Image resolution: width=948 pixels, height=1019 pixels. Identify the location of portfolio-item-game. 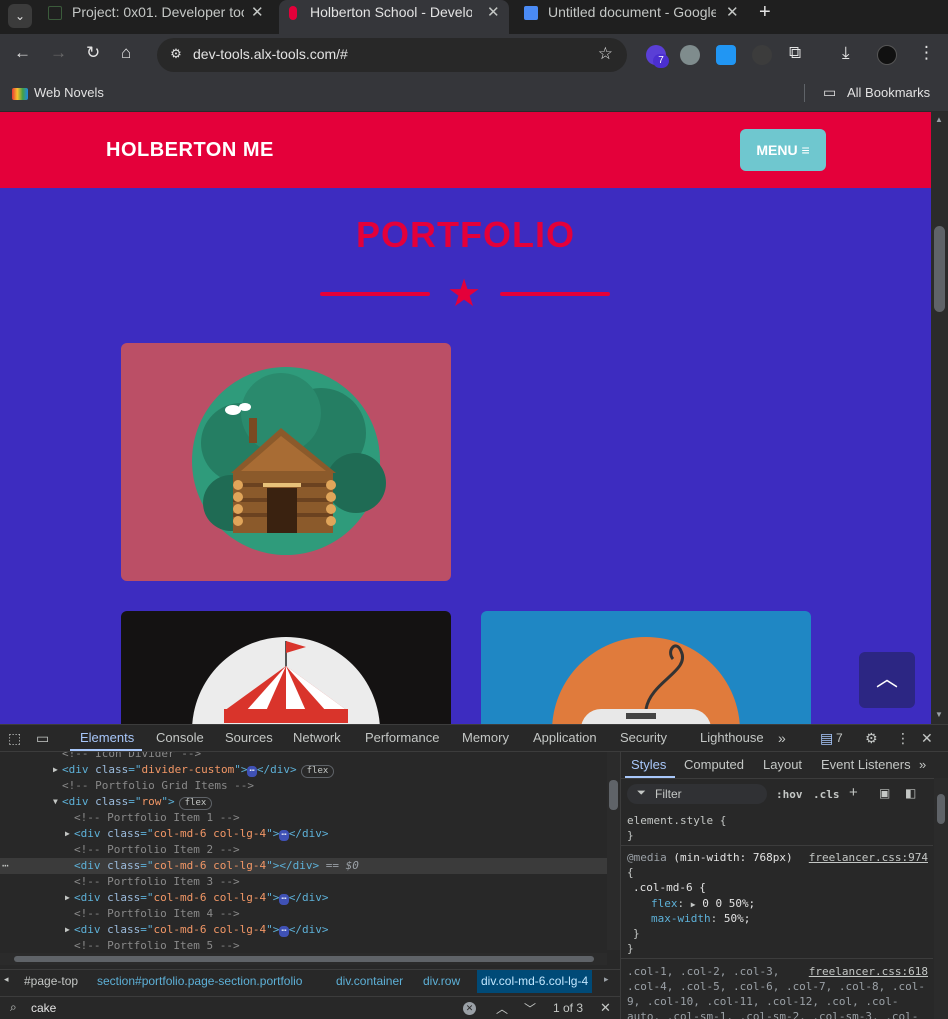
(646, 667).